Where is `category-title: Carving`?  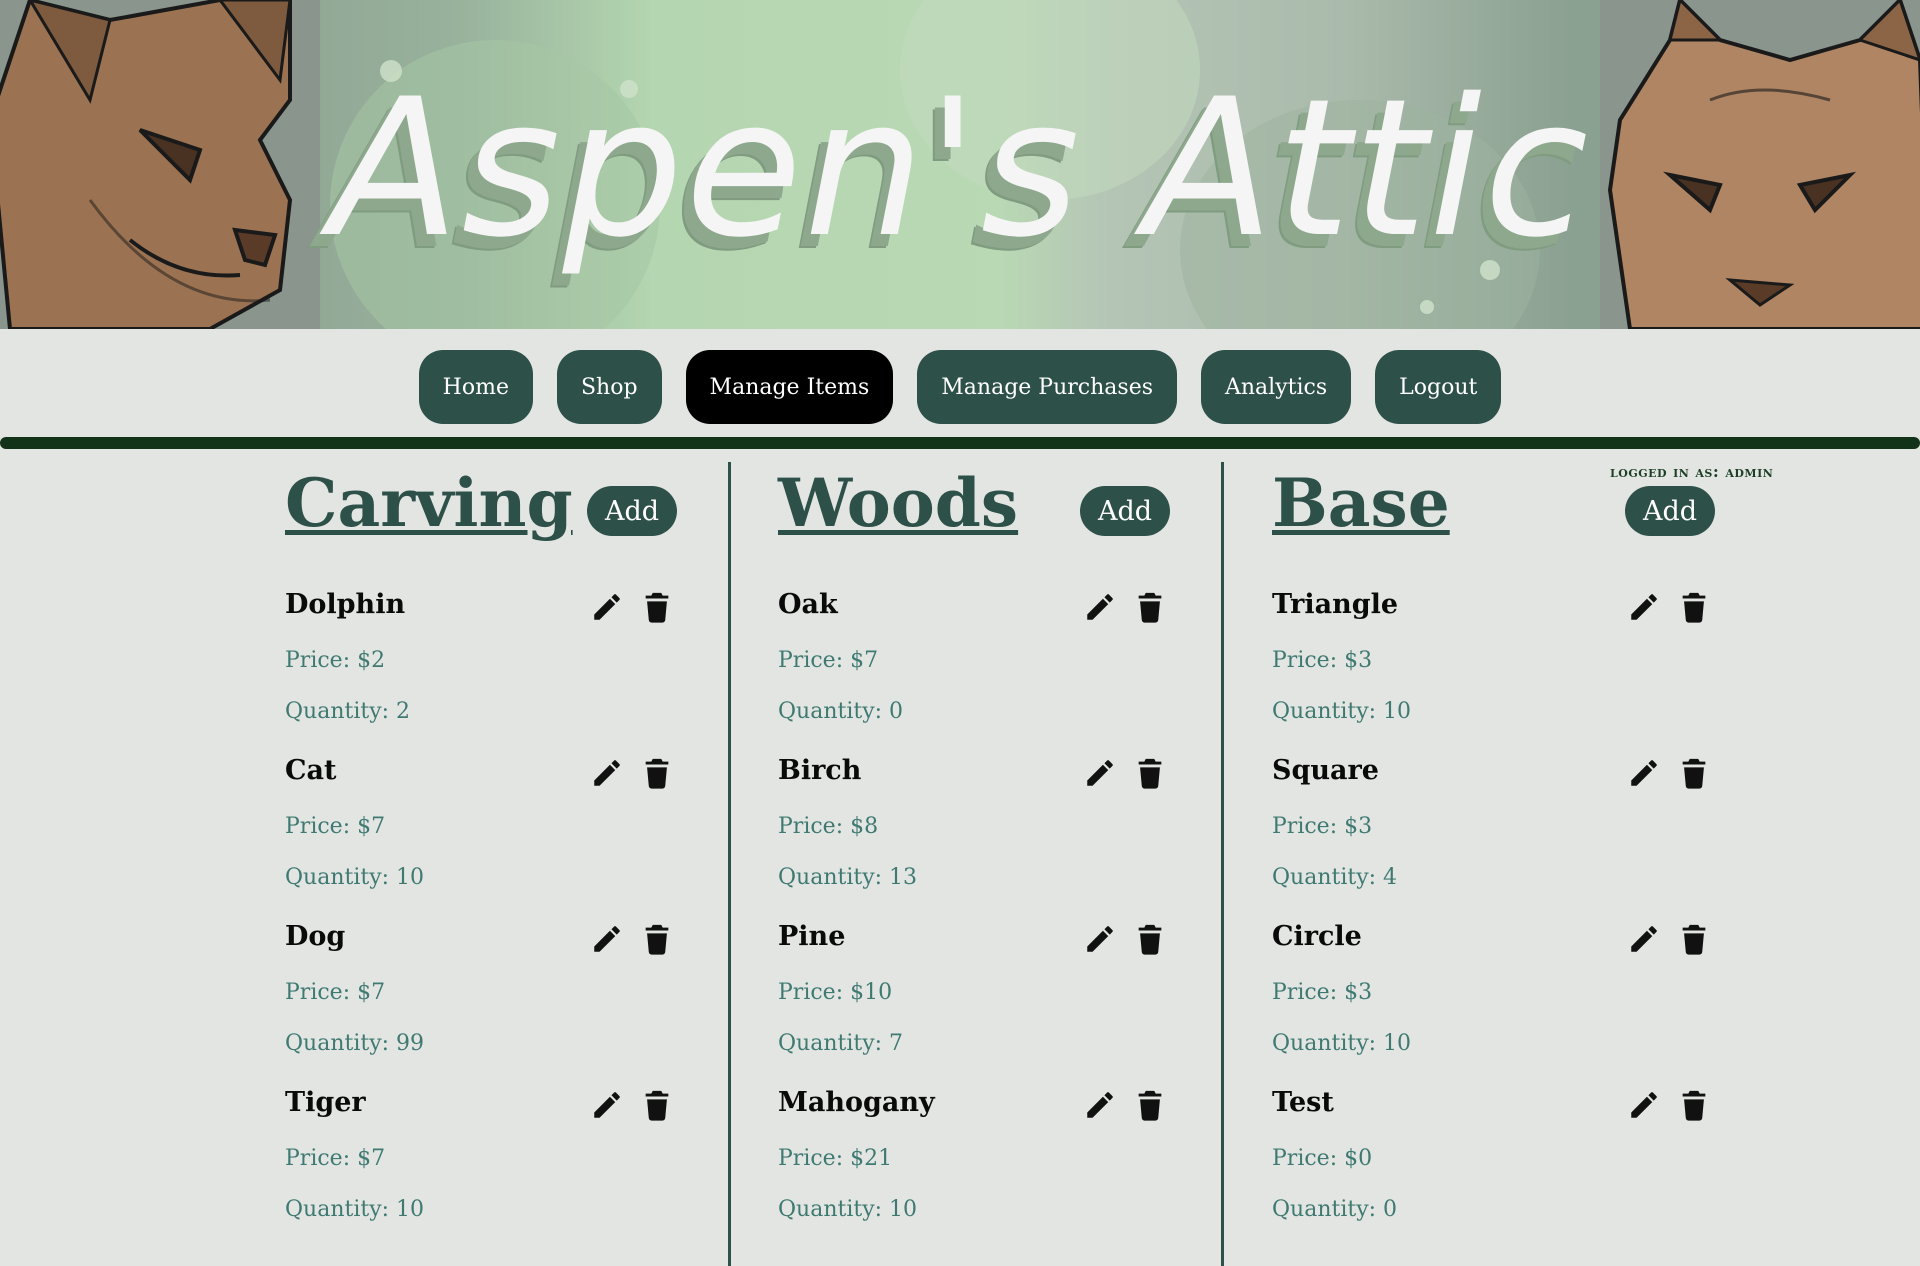
category-title: Carving is located at coordinates (429, 503).